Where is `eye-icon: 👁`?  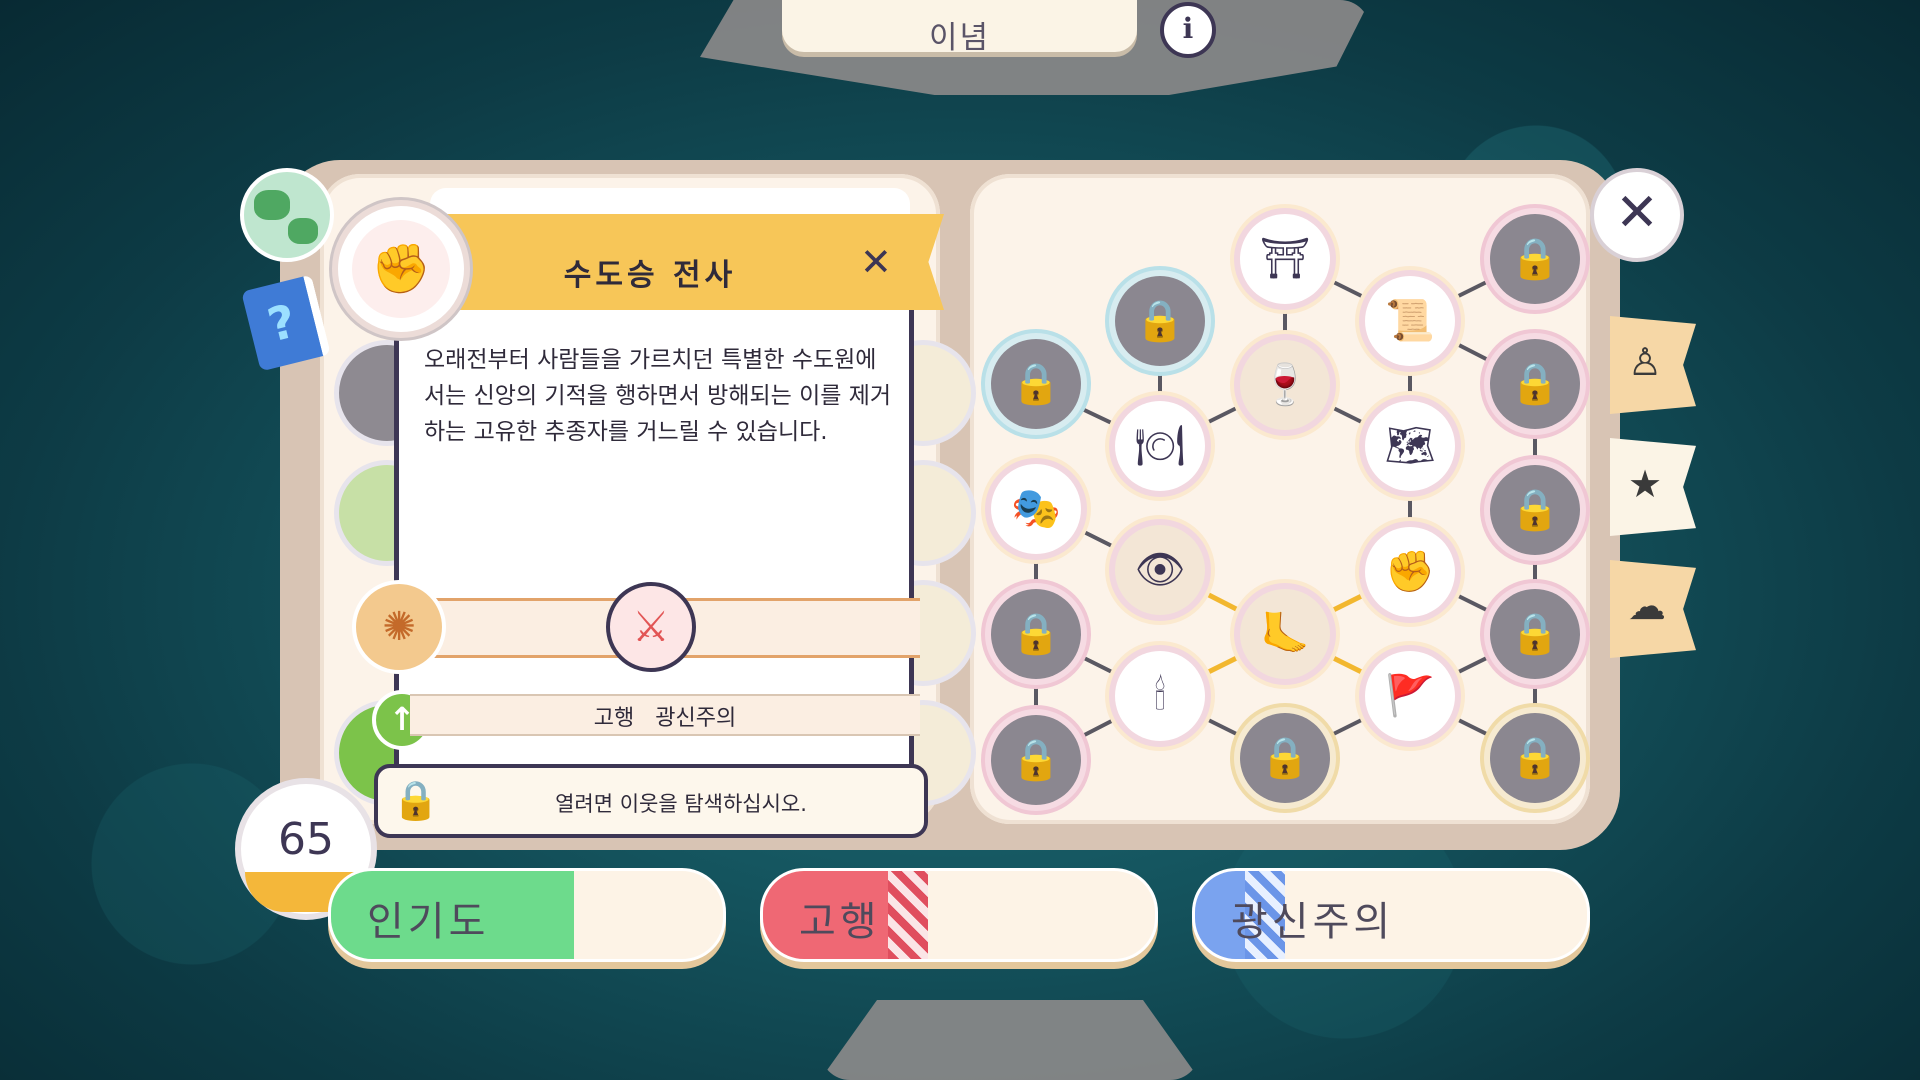
eye-icon: 👁 is located at coordinates (1160, 570).